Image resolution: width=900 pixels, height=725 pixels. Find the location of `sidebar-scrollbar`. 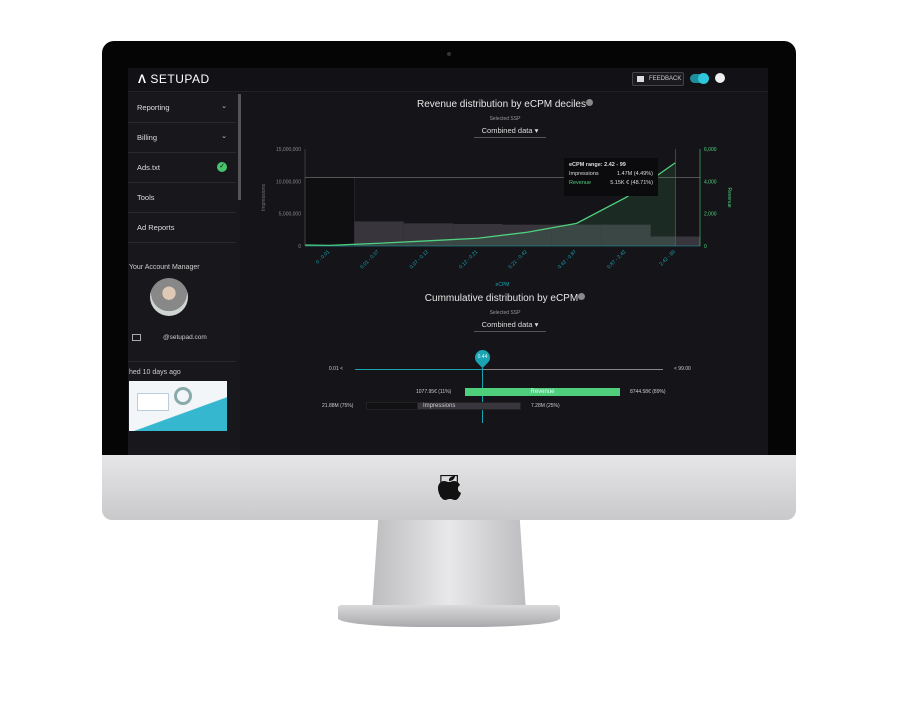

sidebar-scrollbar is located at coordinates (239, 147).